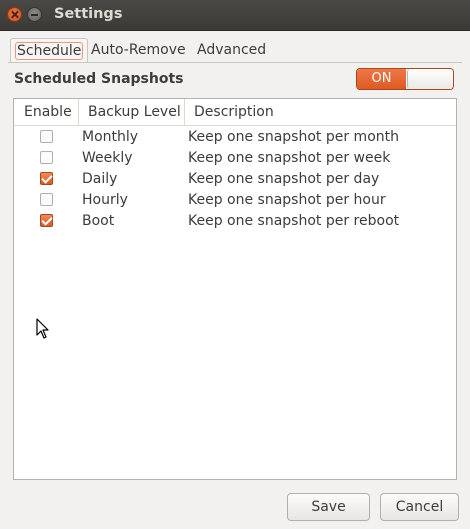 This screenshot has height=529, width=470. What do you see at coordinates (105, 200) in the screenshot?
I see `backup-level-cell: Hourly` at bounding box center [105, 200].